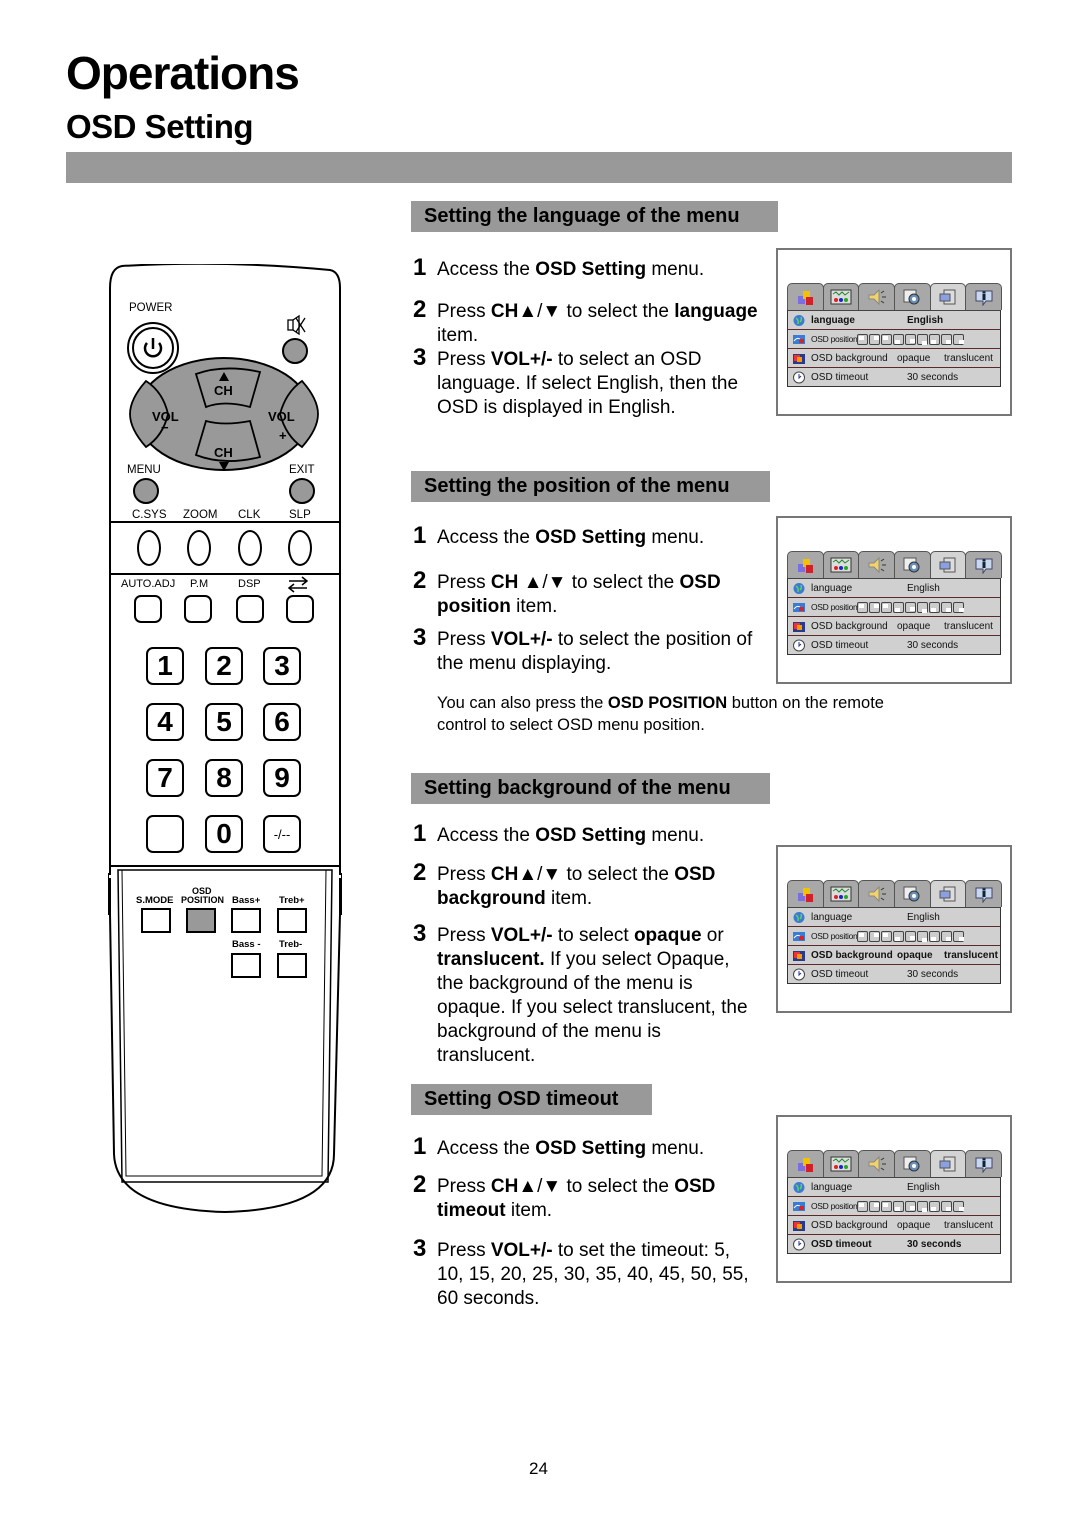  I want to click on osd-background-label: OSD background, so click(849, 626).